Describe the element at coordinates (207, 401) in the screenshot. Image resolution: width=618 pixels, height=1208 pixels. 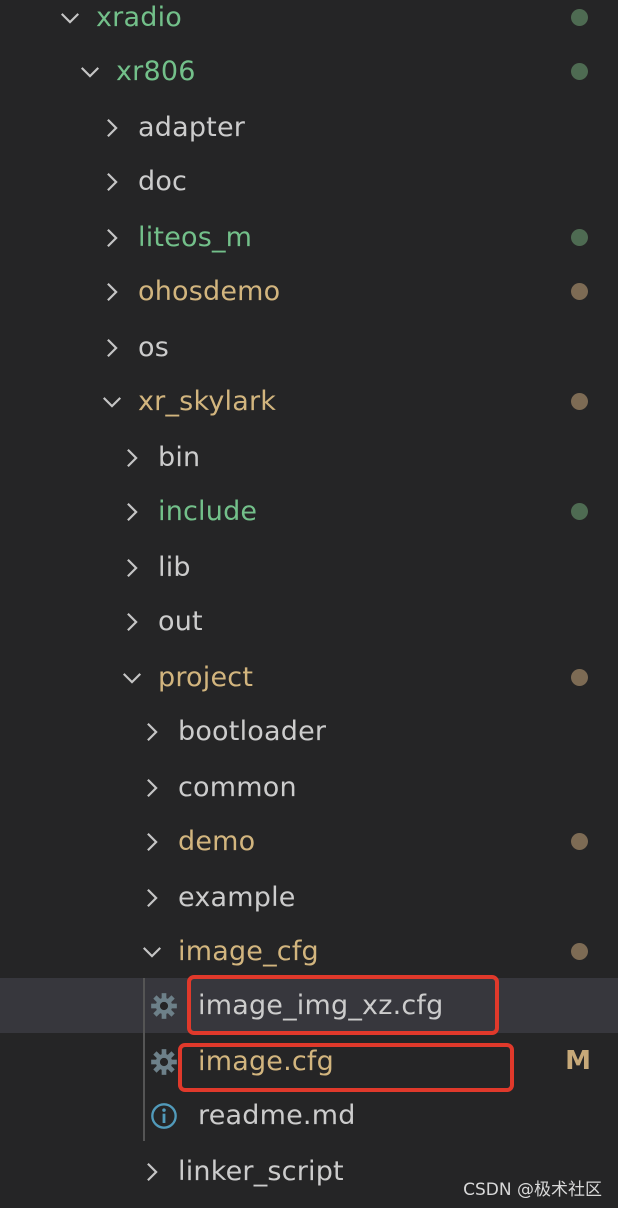
I see `item-label: xr_skylark` at that location.